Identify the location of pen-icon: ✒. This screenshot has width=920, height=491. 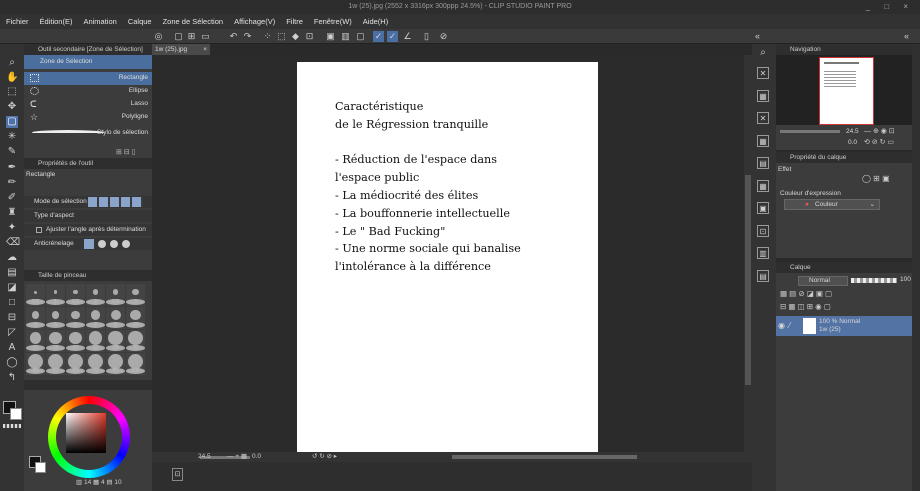
(12, 168).